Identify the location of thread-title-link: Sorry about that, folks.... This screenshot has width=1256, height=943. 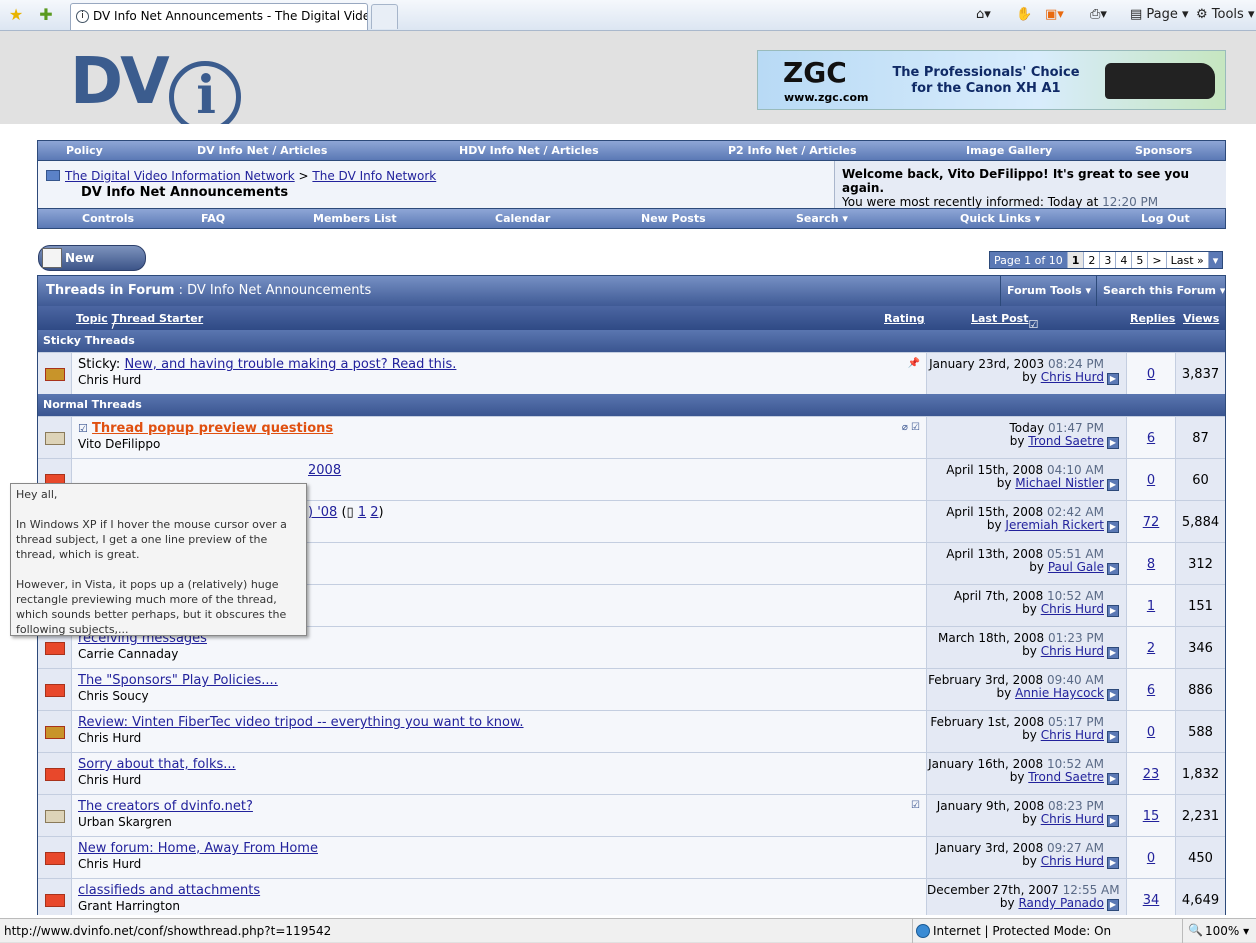
(157, 764).